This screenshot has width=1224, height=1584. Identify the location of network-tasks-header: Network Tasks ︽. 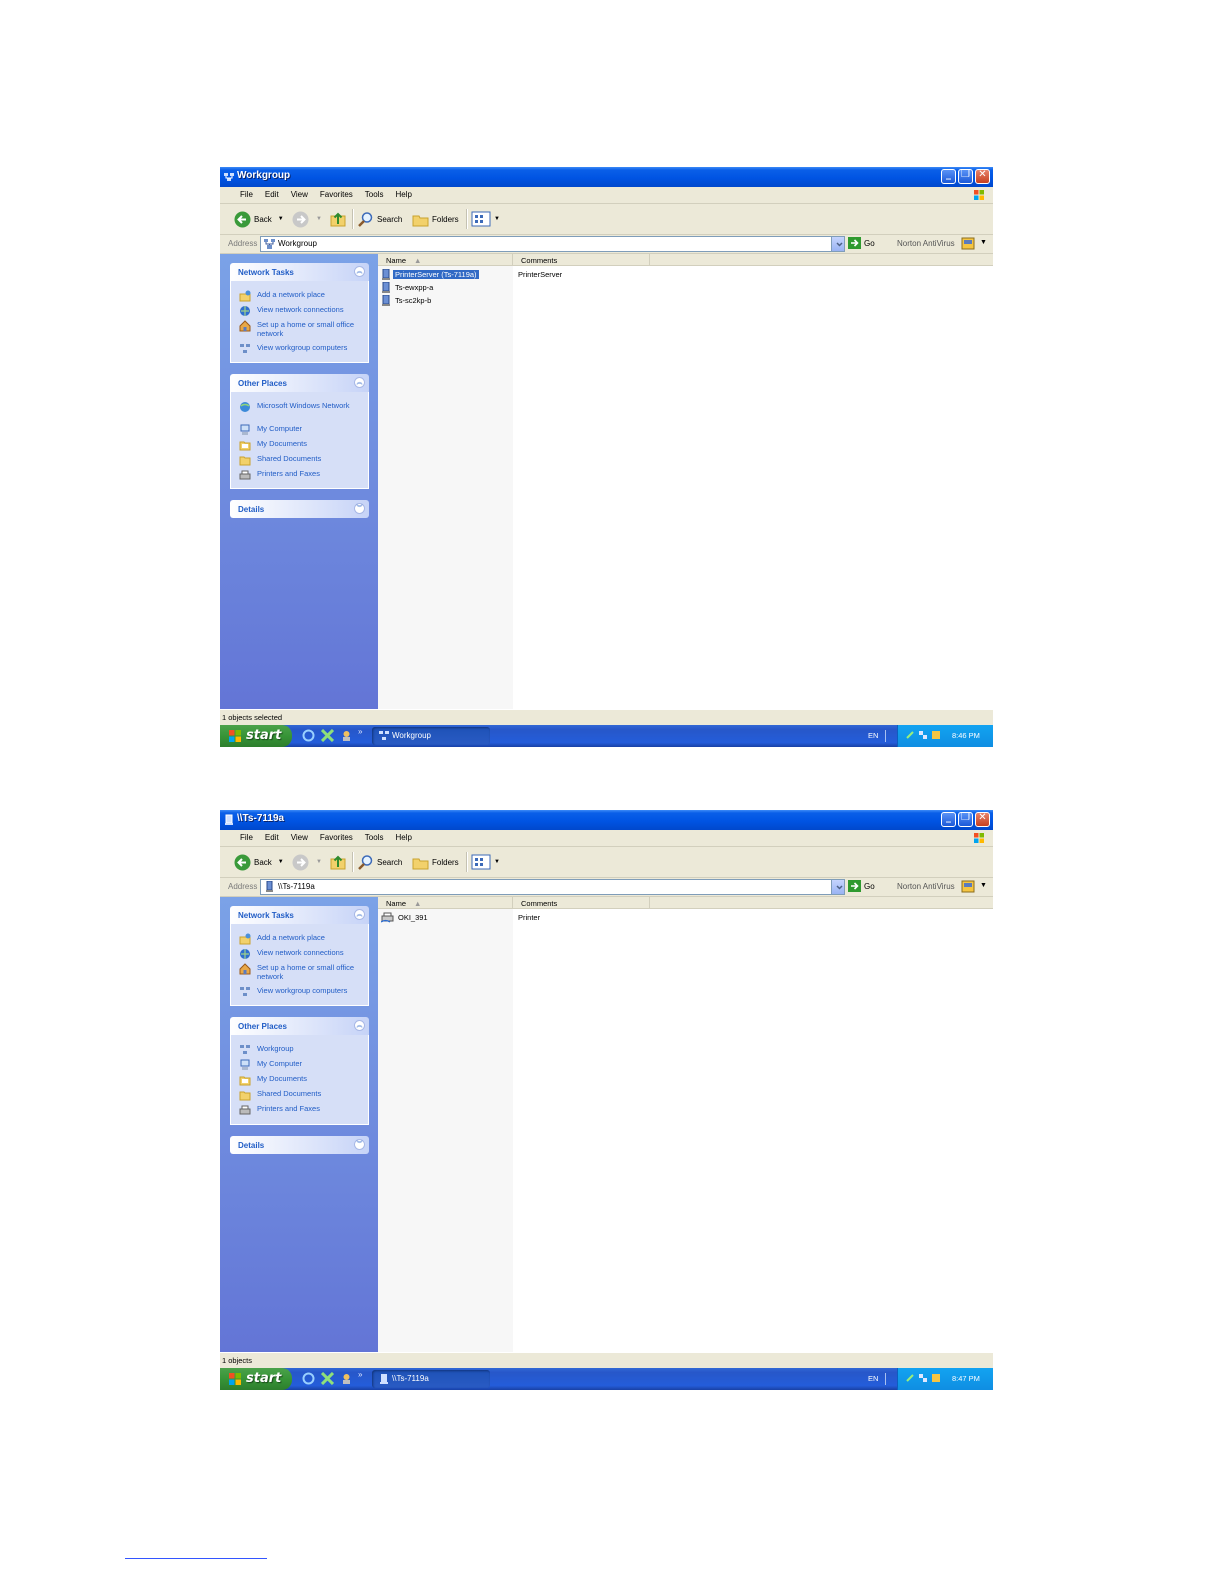
(299, 272).